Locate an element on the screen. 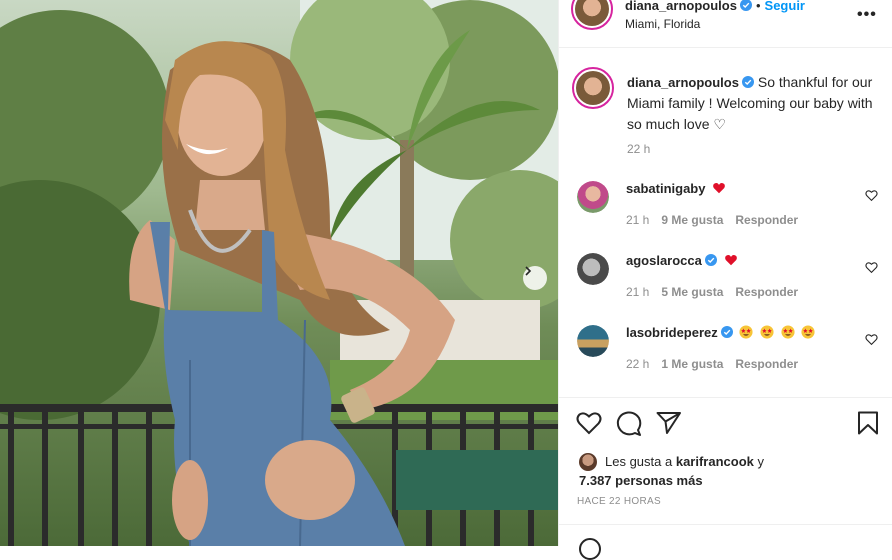 Image resolution: width=892 pixels, height=560 pixels. comment-item: sabatinigaby 21 h 9 Me gusta Responder is located at coordinates (725, 211).